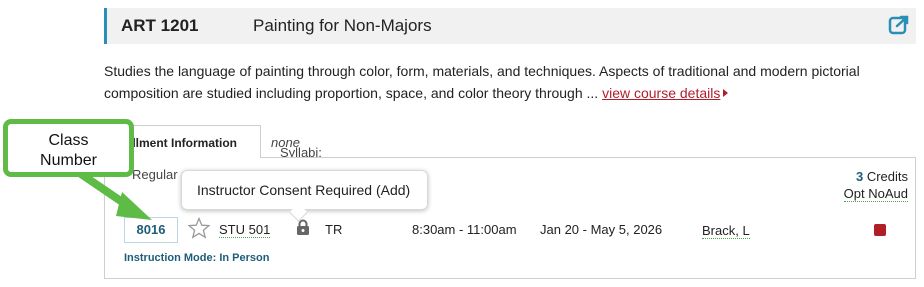 This screenshot has height=287, width=924. Describe the element at coordinates (342, 25) in the screenshot. I see `course-title: Painting for Non-Majors` at that location.